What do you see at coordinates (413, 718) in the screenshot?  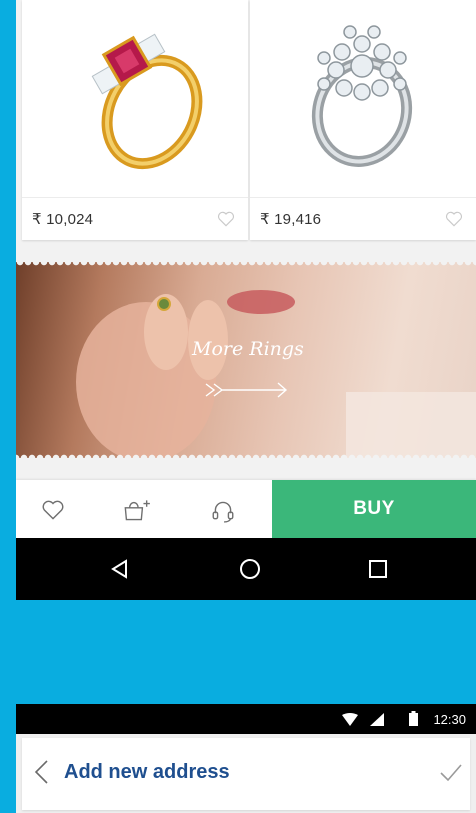 I see `battery-icon` at bounding box center [413, 718].